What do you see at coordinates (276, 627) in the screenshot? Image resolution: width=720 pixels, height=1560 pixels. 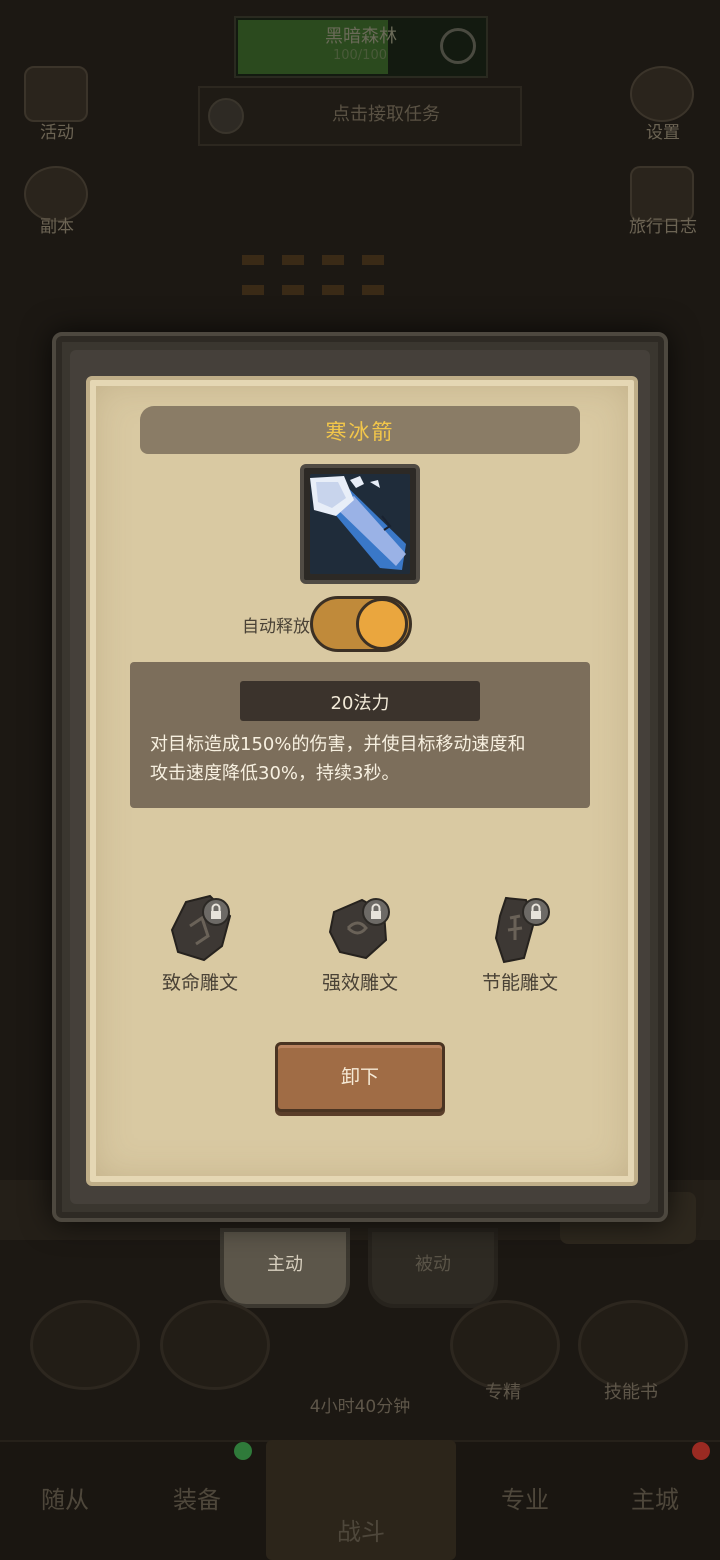 I see `auto-cast-label: 自动释放` at bounding box center [276, 627].